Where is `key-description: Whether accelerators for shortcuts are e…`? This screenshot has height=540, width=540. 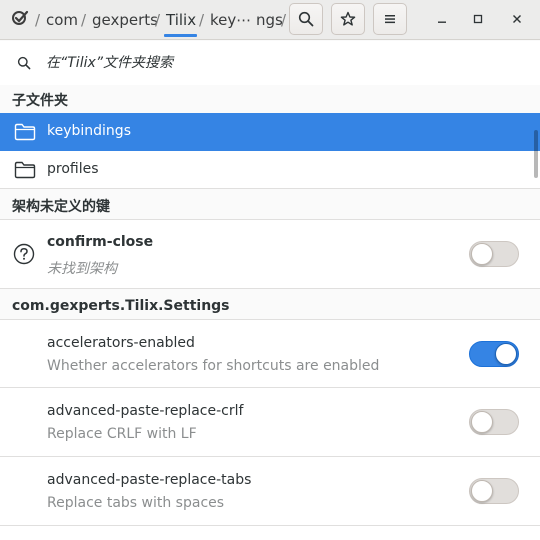 key-description: Whether accelerators for shortcuts are e… is located at coordinates (213, 366).